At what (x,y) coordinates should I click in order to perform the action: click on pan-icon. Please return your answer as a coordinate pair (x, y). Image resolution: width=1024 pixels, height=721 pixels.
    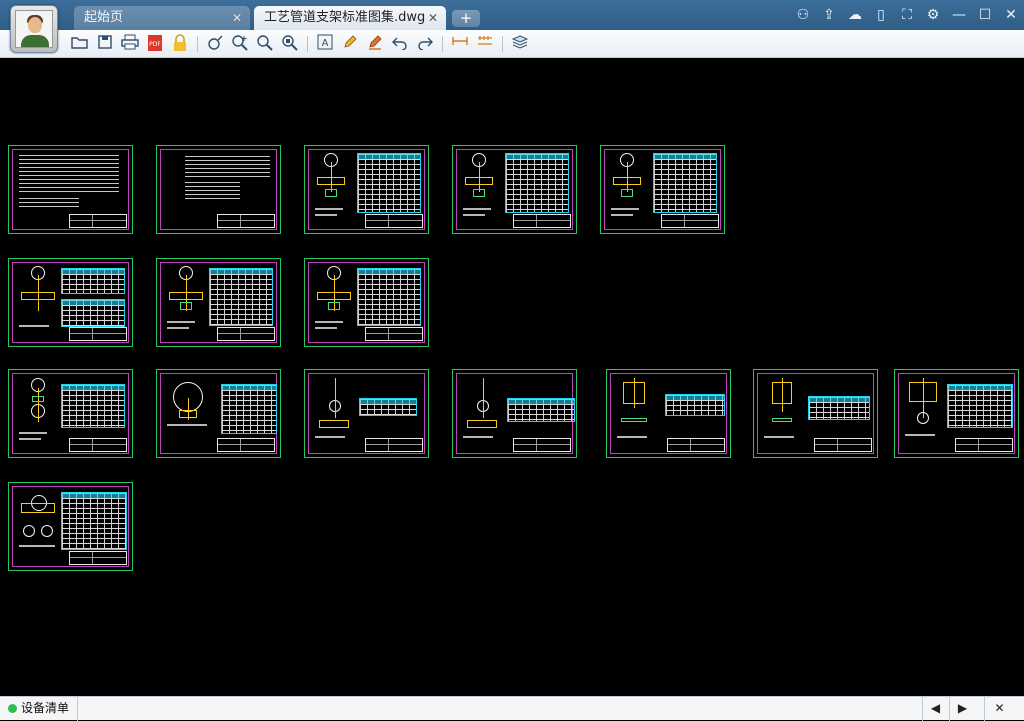
    Looking at the image, I should click on (215, 44).